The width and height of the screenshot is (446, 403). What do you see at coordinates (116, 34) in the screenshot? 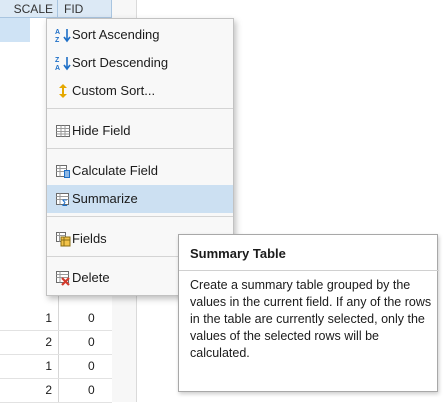
I see `menu-item-label: Sort Ascending` at bounding box center [116, 34].